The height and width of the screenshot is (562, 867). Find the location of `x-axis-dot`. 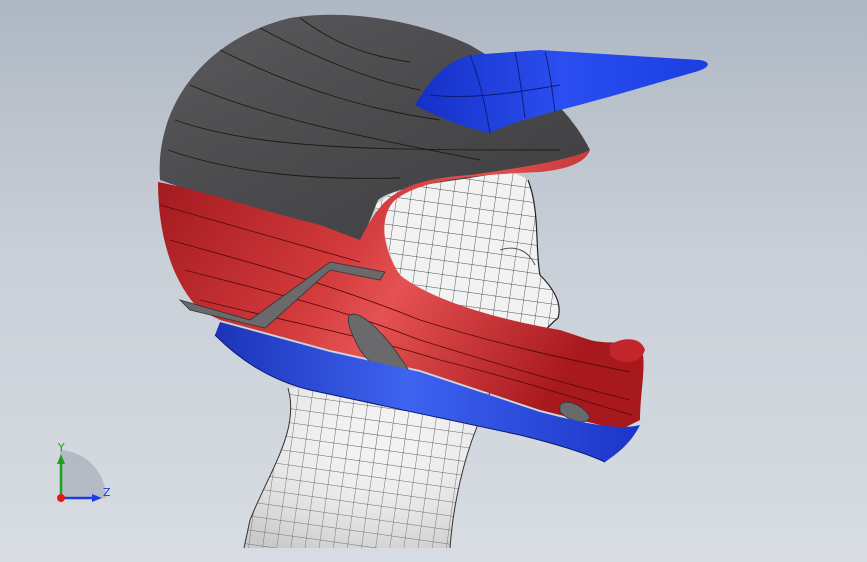

x-axis-dot is located at coordinates (61, 498).